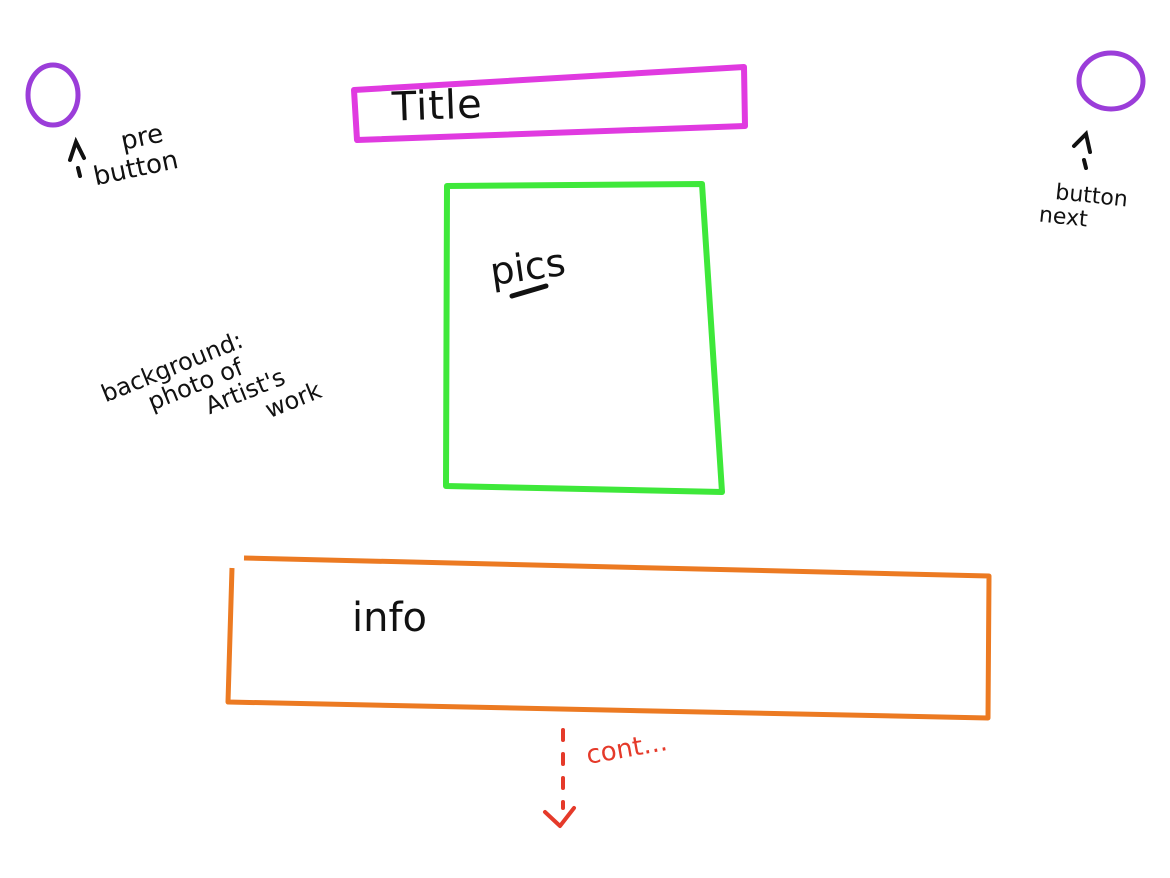  What do you see at coordinates (437, 106) in the screenshot?
I see `title-label: Title` at bounding box center [437, 106].